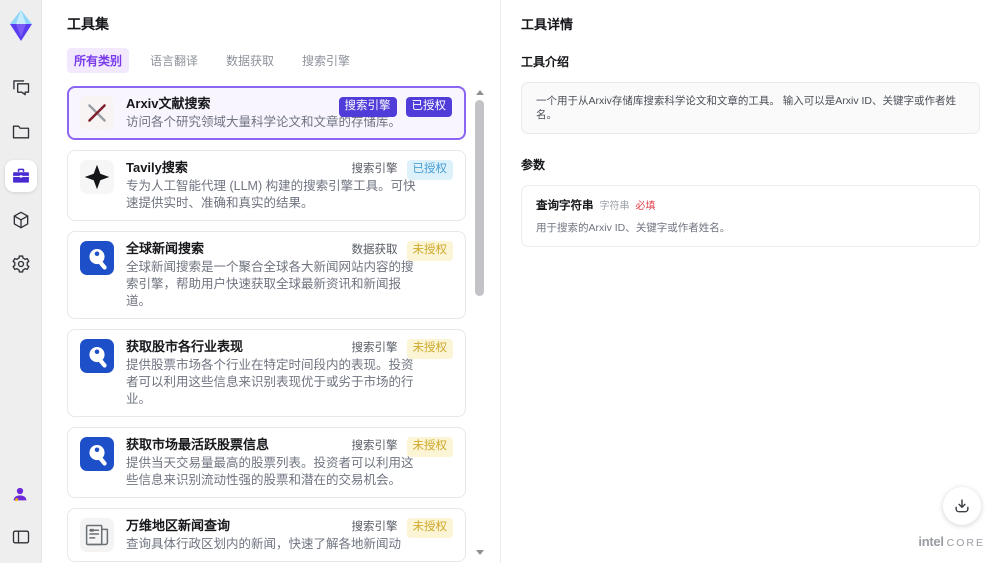 The height and width of the screenshot is (563, 1000). I want to click on scrollbar-thumb, so click(479, 198).